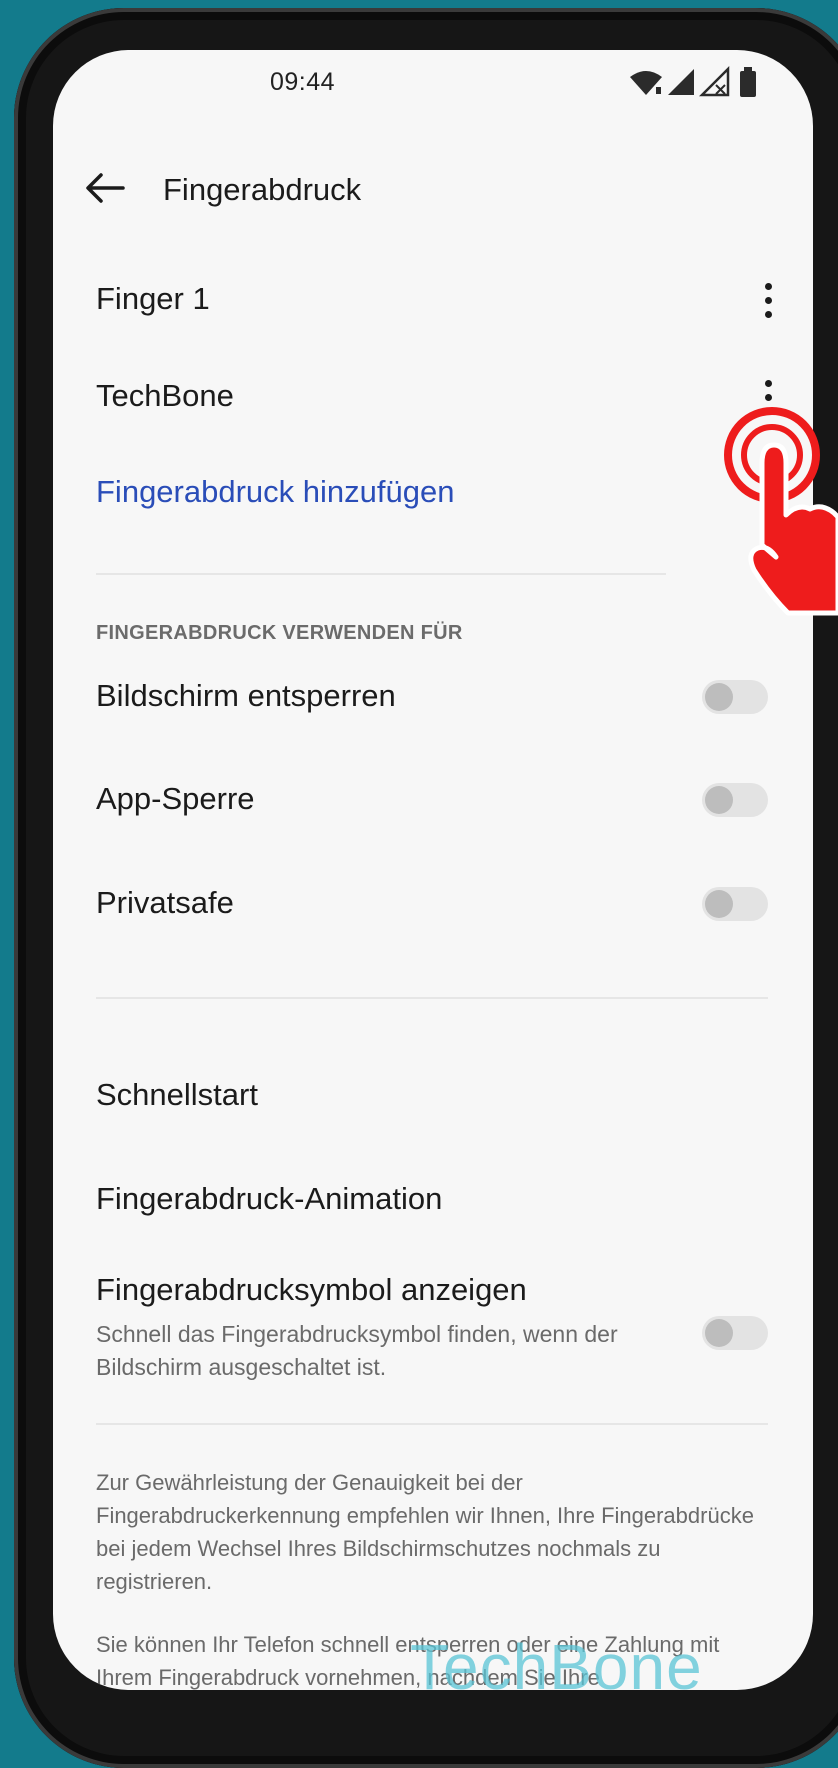  Describe the element at coordinates (433, 190) in the screenshot. I see `app-bar: Fingerabdruck` at that location.